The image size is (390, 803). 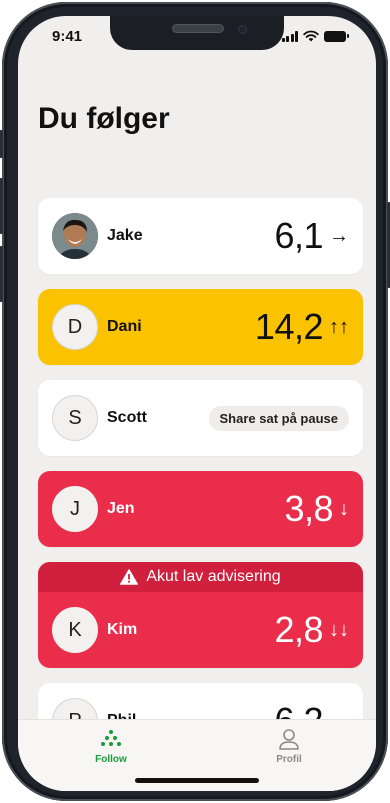 I want to click on avatar-photo, so click(x=75, y=236).